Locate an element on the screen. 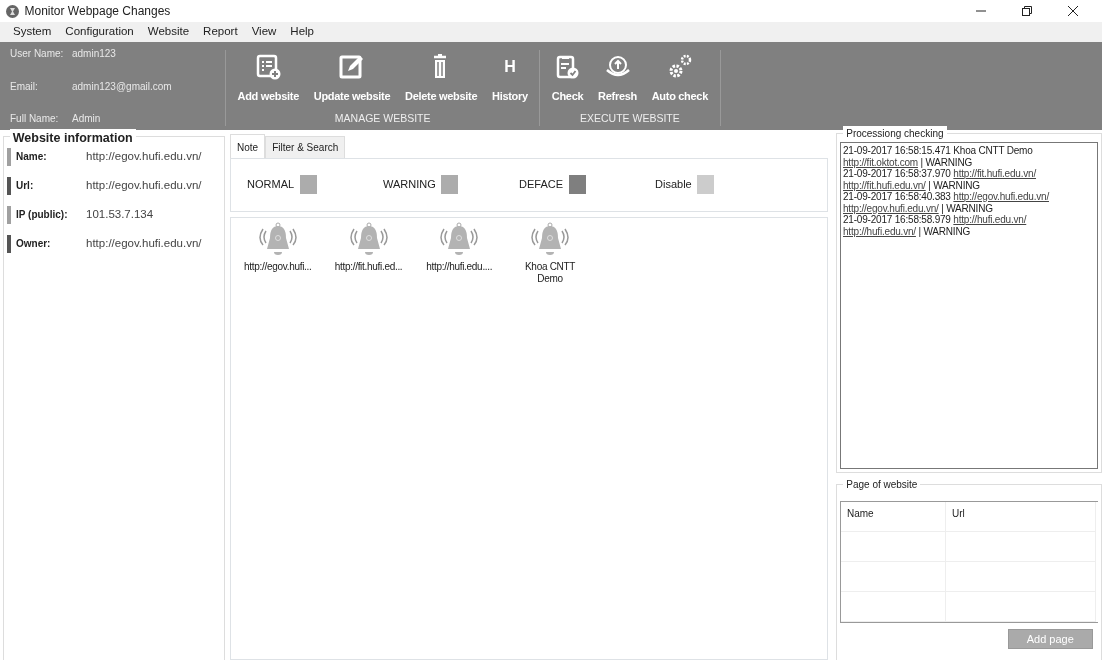  toolbar-button: Check is located at coordinates (567, 78).